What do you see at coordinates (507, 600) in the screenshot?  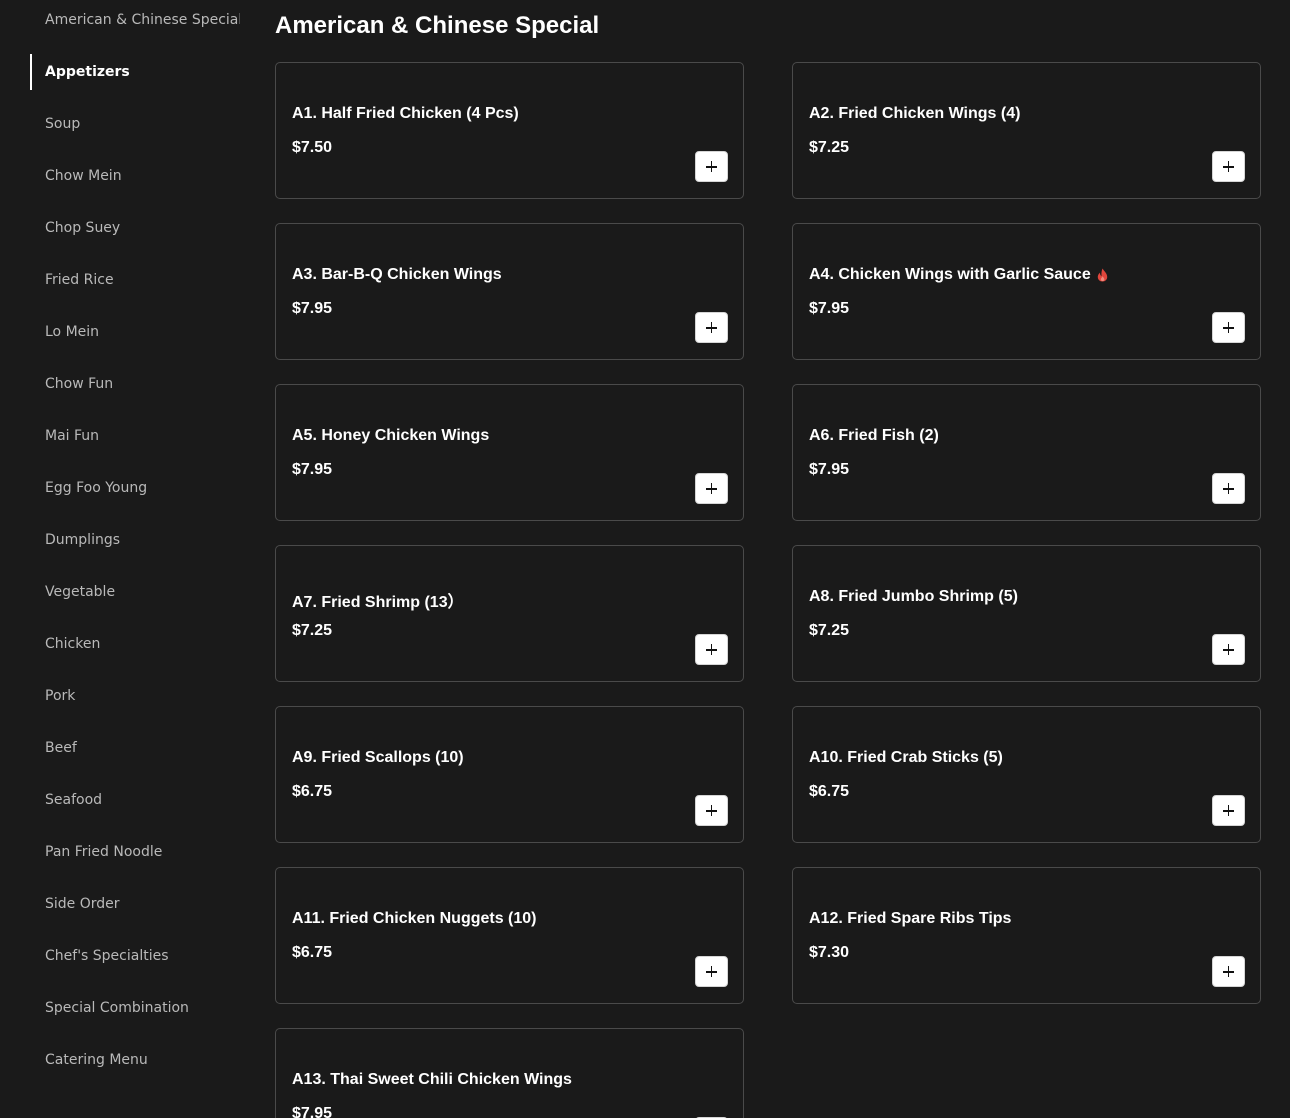 I see `item-name-row: A7. Fried Shrimp (13）` at bounding box center [507, 600].